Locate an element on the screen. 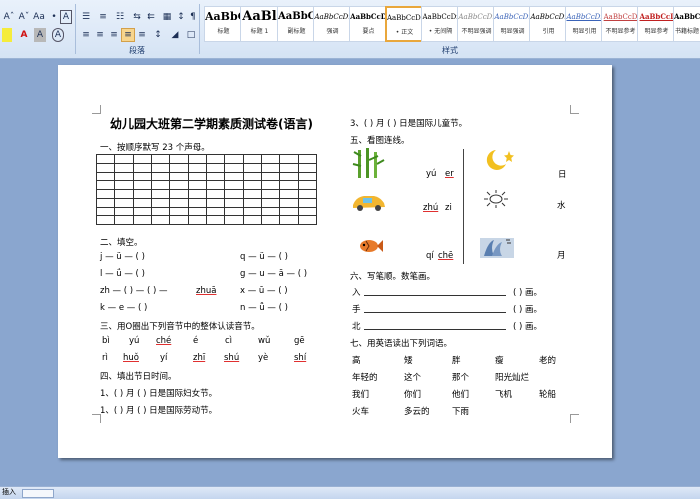 This screenshot has width=700, height=499. fill-line: k — e — ( ) is located at coordinates (124, 308).